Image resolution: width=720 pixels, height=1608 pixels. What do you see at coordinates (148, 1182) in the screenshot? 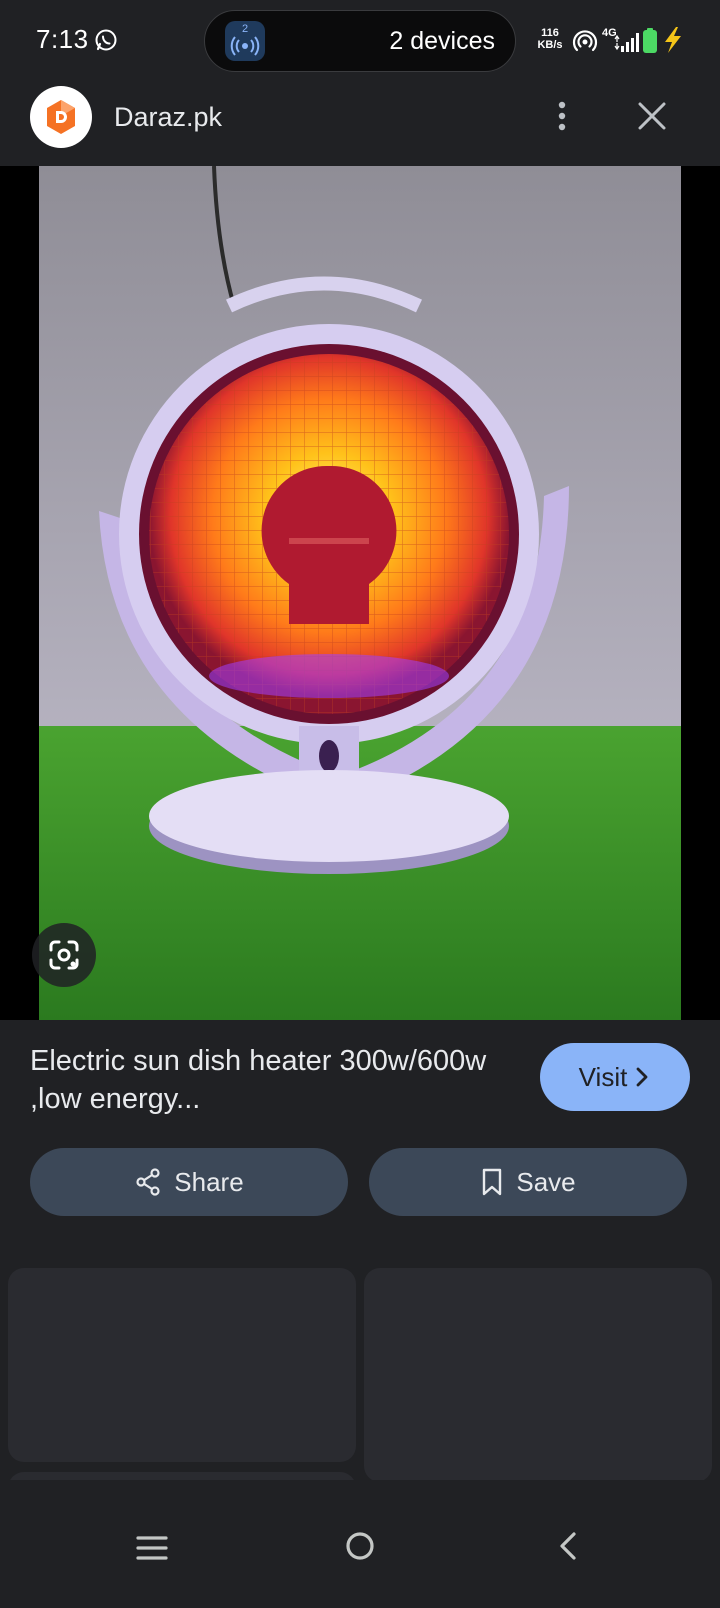
I see `share-icon` at bounding box center [148, 1182].